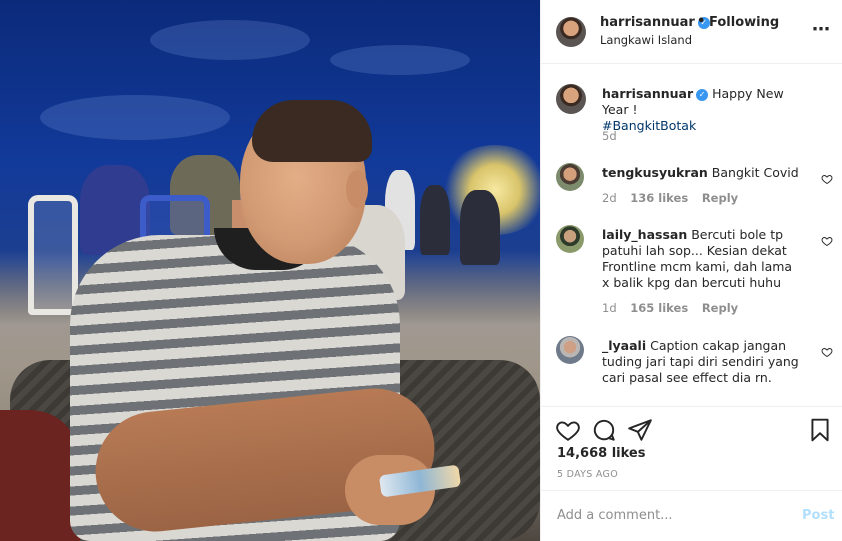 Image resolution: width=842 pixels, height=541 pixels. What do you see at coordinates (644, 234) in the screenshot?
I see `comment-username: laily_hassan` at bounding box center [644, 234].